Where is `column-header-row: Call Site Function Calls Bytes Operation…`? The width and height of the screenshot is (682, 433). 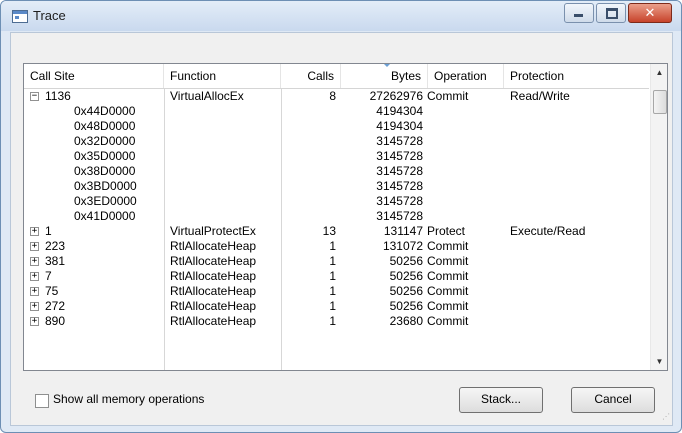 column-header-row: Call Site Function Calls Bytes Operation… is located at coordinates (336, 76).